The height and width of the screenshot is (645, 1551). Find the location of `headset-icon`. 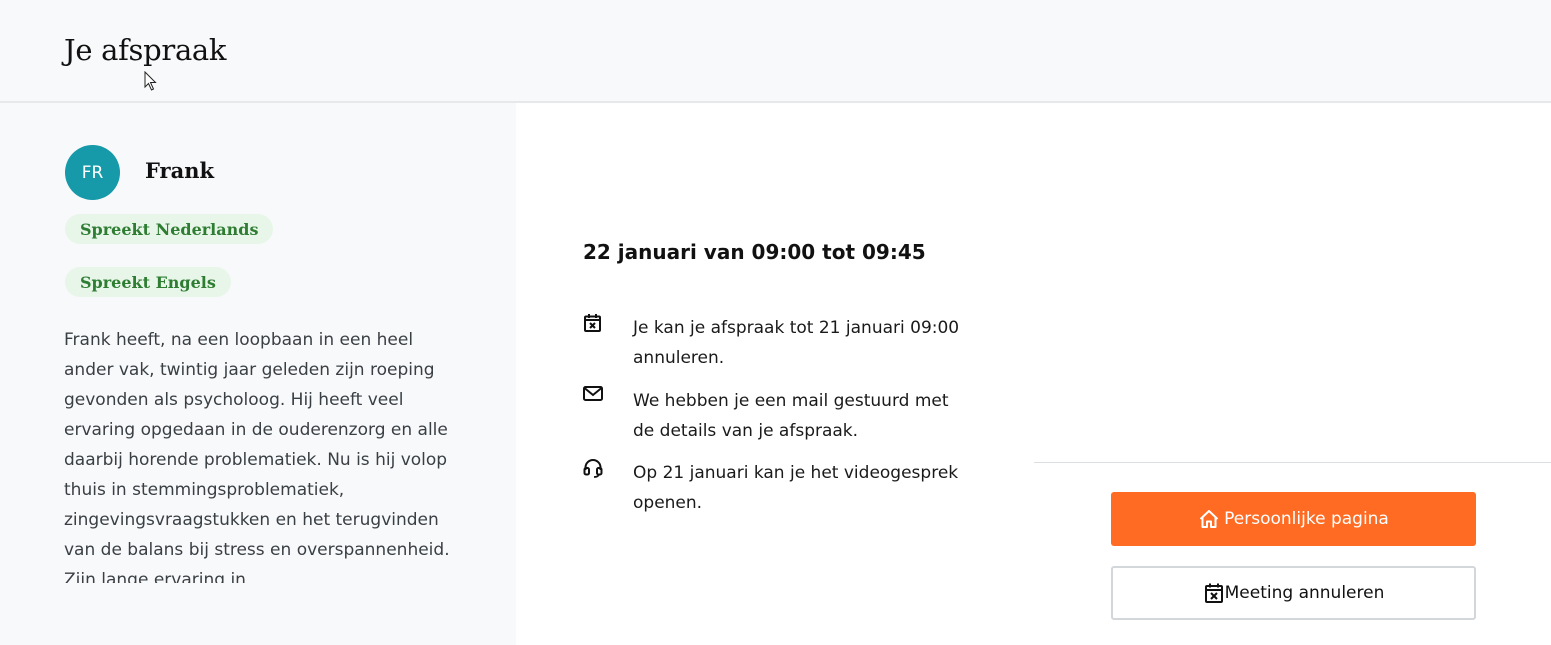

headset-icon is located at coordinates (593, 468).